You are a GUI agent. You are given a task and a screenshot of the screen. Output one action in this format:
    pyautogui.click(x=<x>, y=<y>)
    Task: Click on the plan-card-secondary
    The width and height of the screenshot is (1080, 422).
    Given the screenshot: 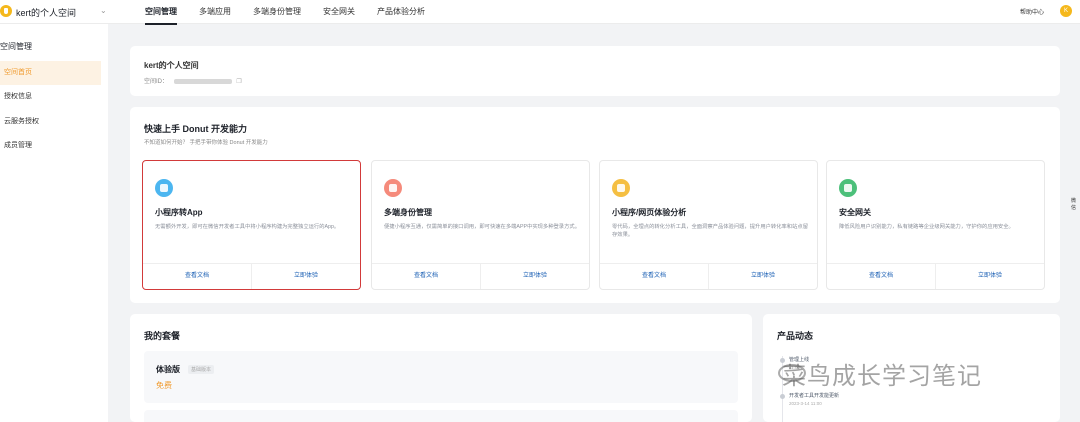 What is the action you would take?
    pyautogui.click(x=441, y=416)
    